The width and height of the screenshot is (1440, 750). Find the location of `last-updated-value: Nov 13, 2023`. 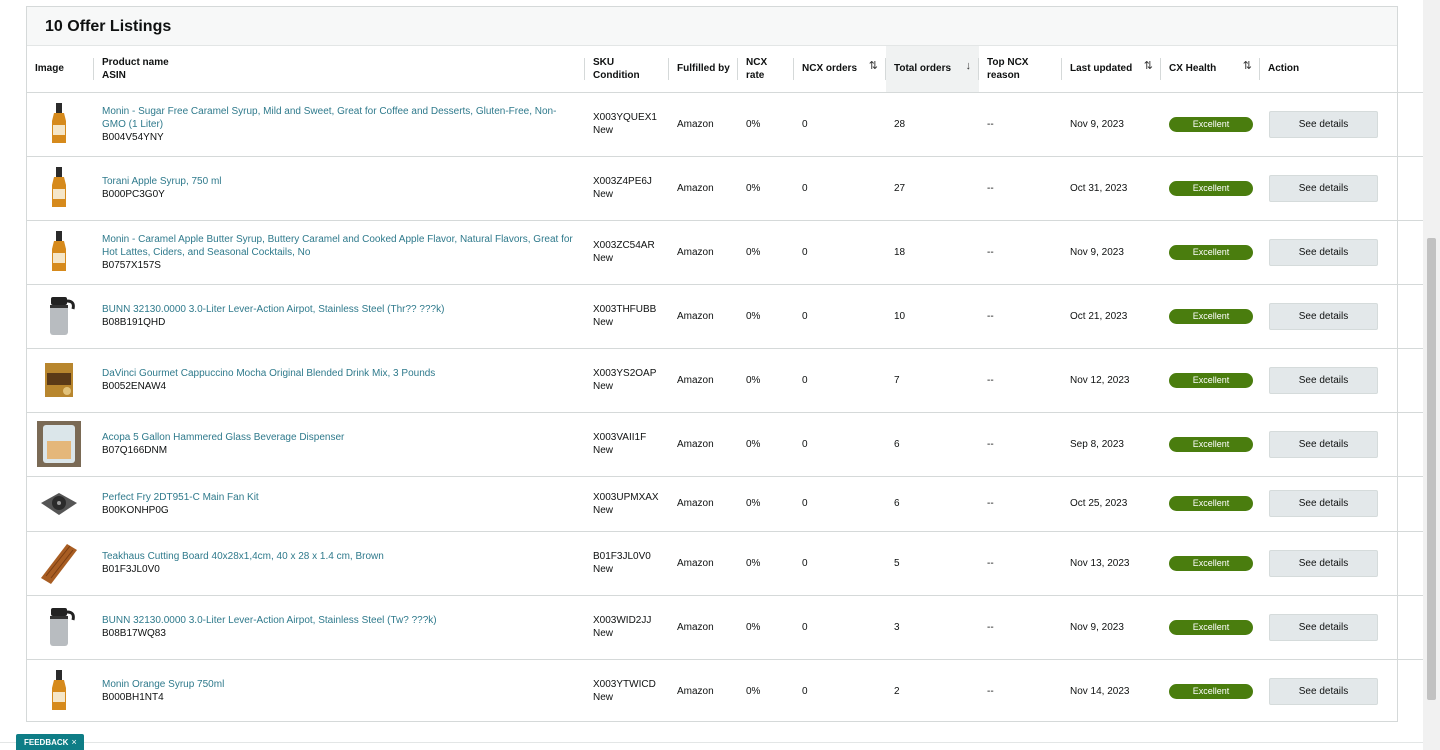

last-updated-value: Nov 13, 2023 is located at coordinates (1100, 563).